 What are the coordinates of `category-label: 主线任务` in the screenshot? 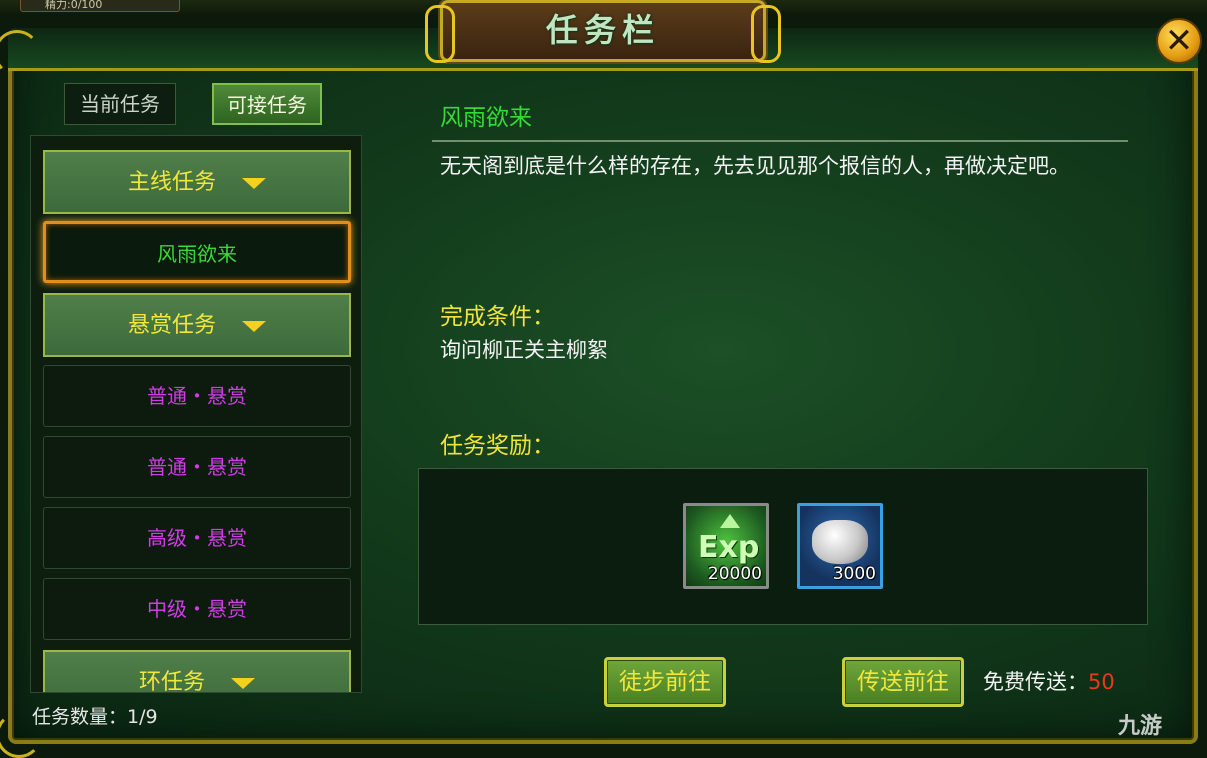 It's located at (171, 182).